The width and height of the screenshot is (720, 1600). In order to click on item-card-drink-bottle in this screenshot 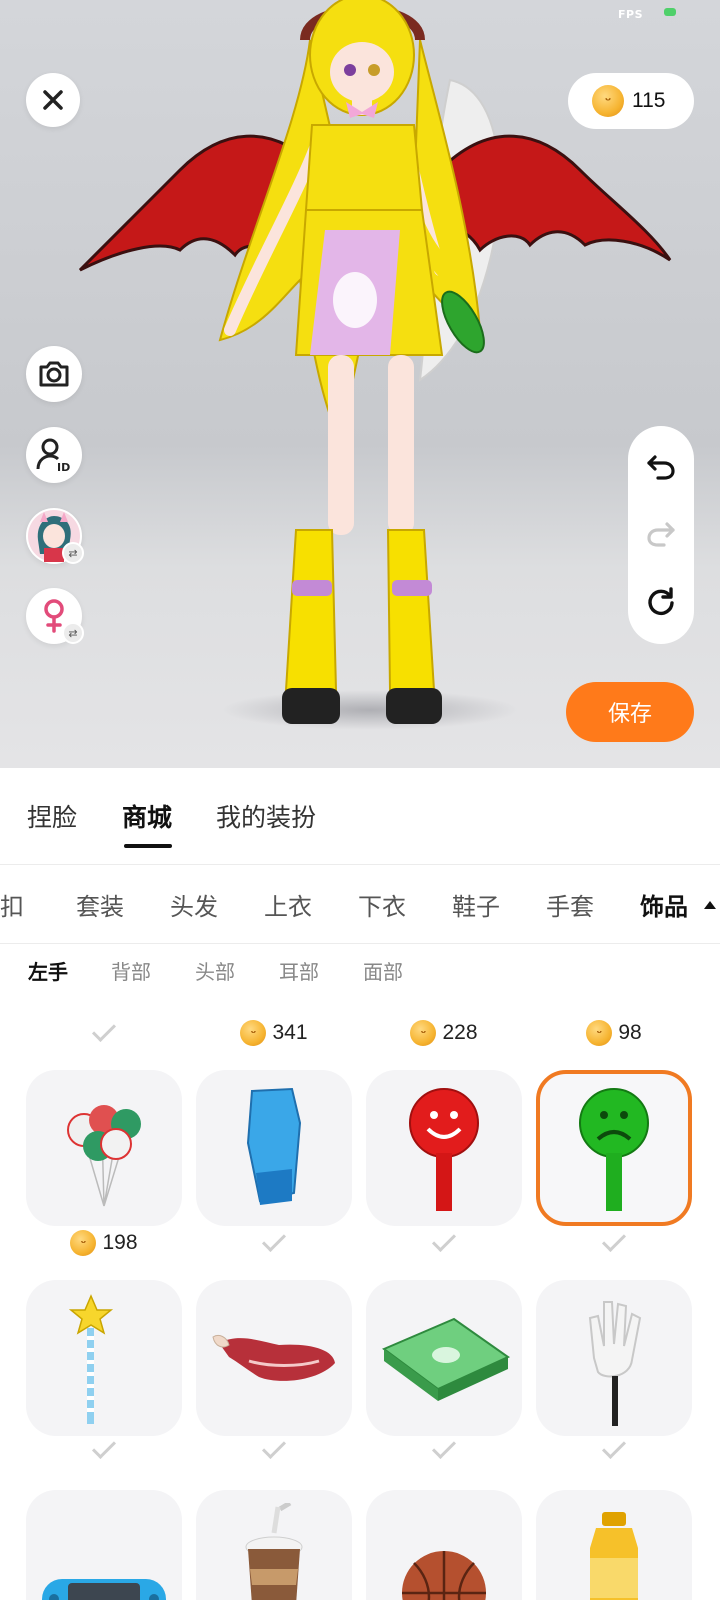, I will do `click(614, 1545)`.